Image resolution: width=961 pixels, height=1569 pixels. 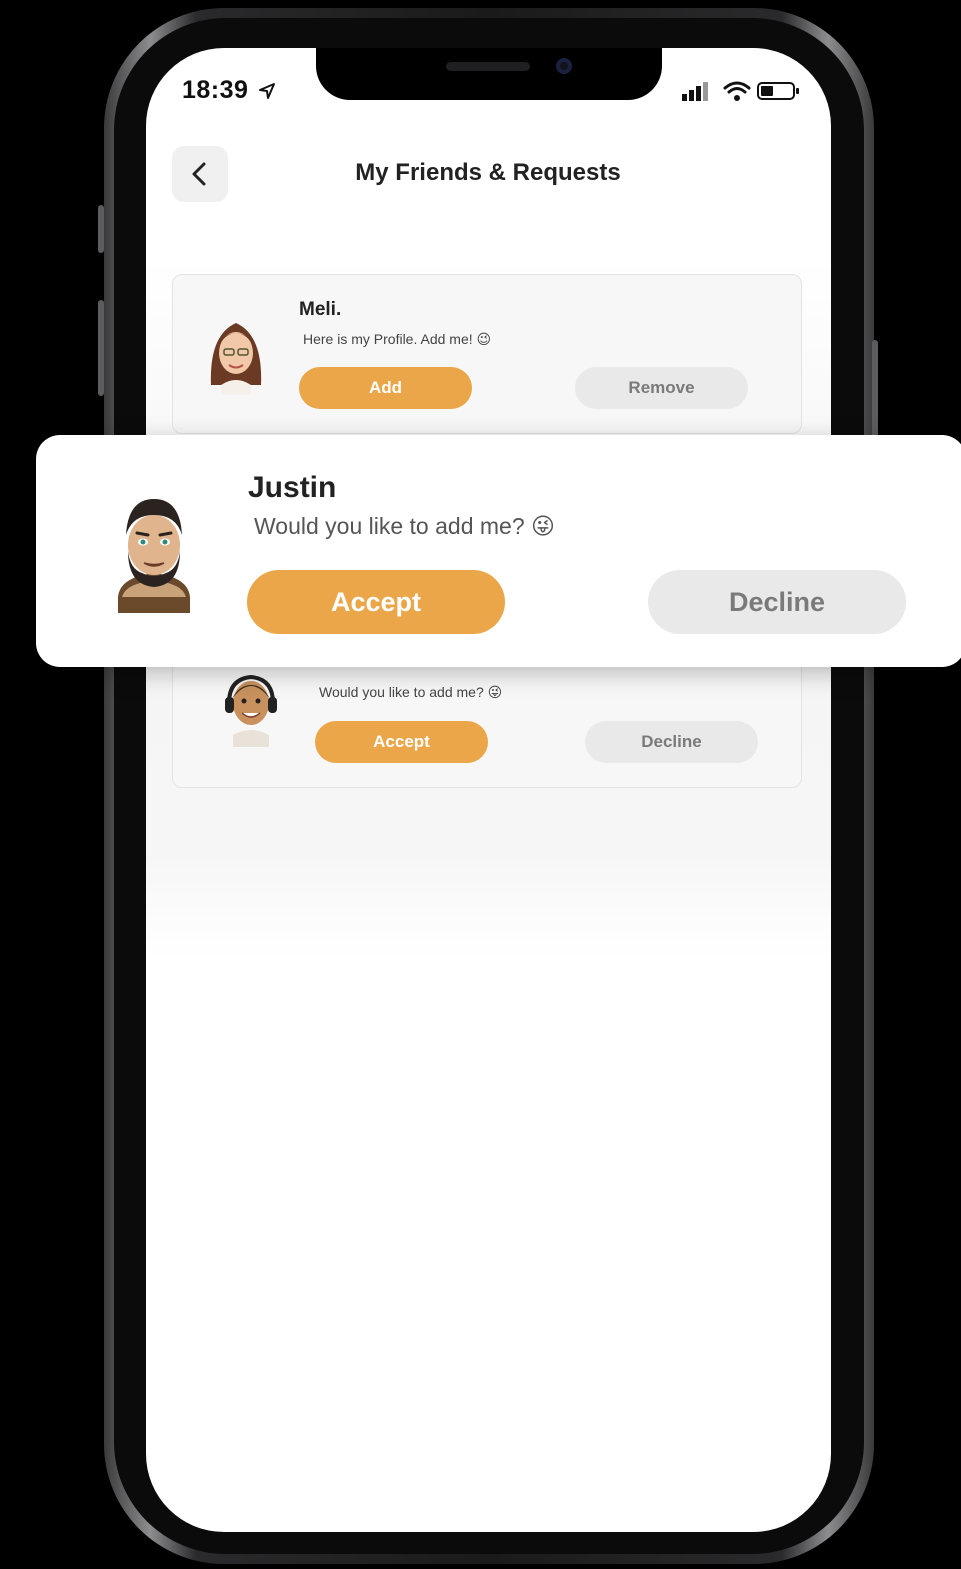 What do you see at coordinates (489, 74) in the screenshot?
I see `notch` at bounding box center [489, 74].